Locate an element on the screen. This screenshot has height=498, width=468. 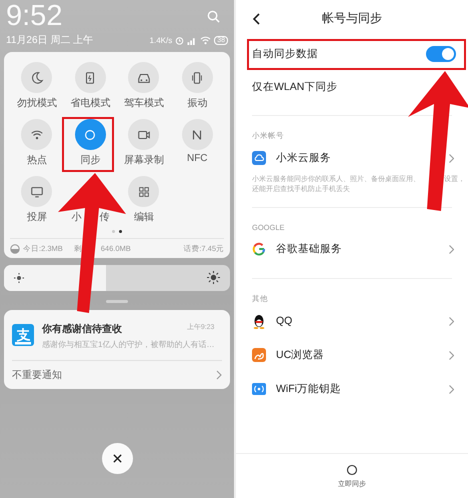
page-title: 帐号与同步 is located at coordinates (352, 18).